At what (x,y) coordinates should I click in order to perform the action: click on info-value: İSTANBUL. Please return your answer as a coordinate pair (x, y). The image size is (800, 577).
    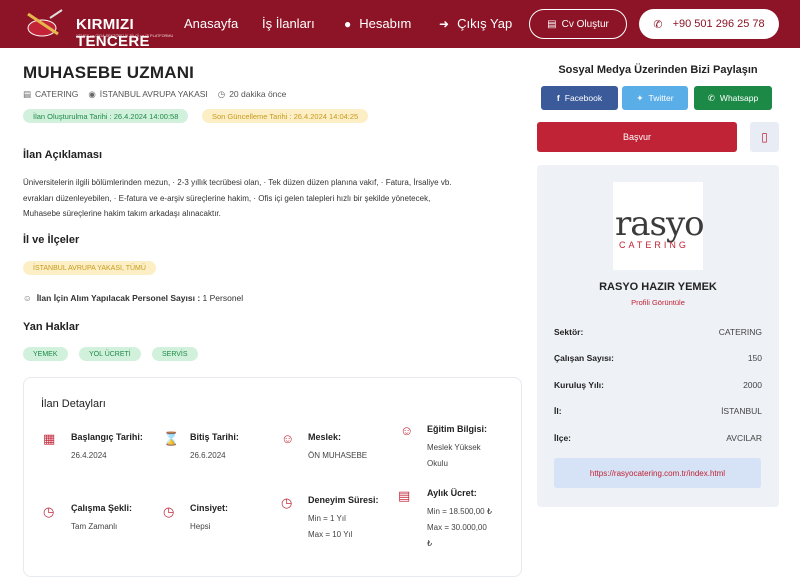
    Looking at the image, I should click on (741, 411).